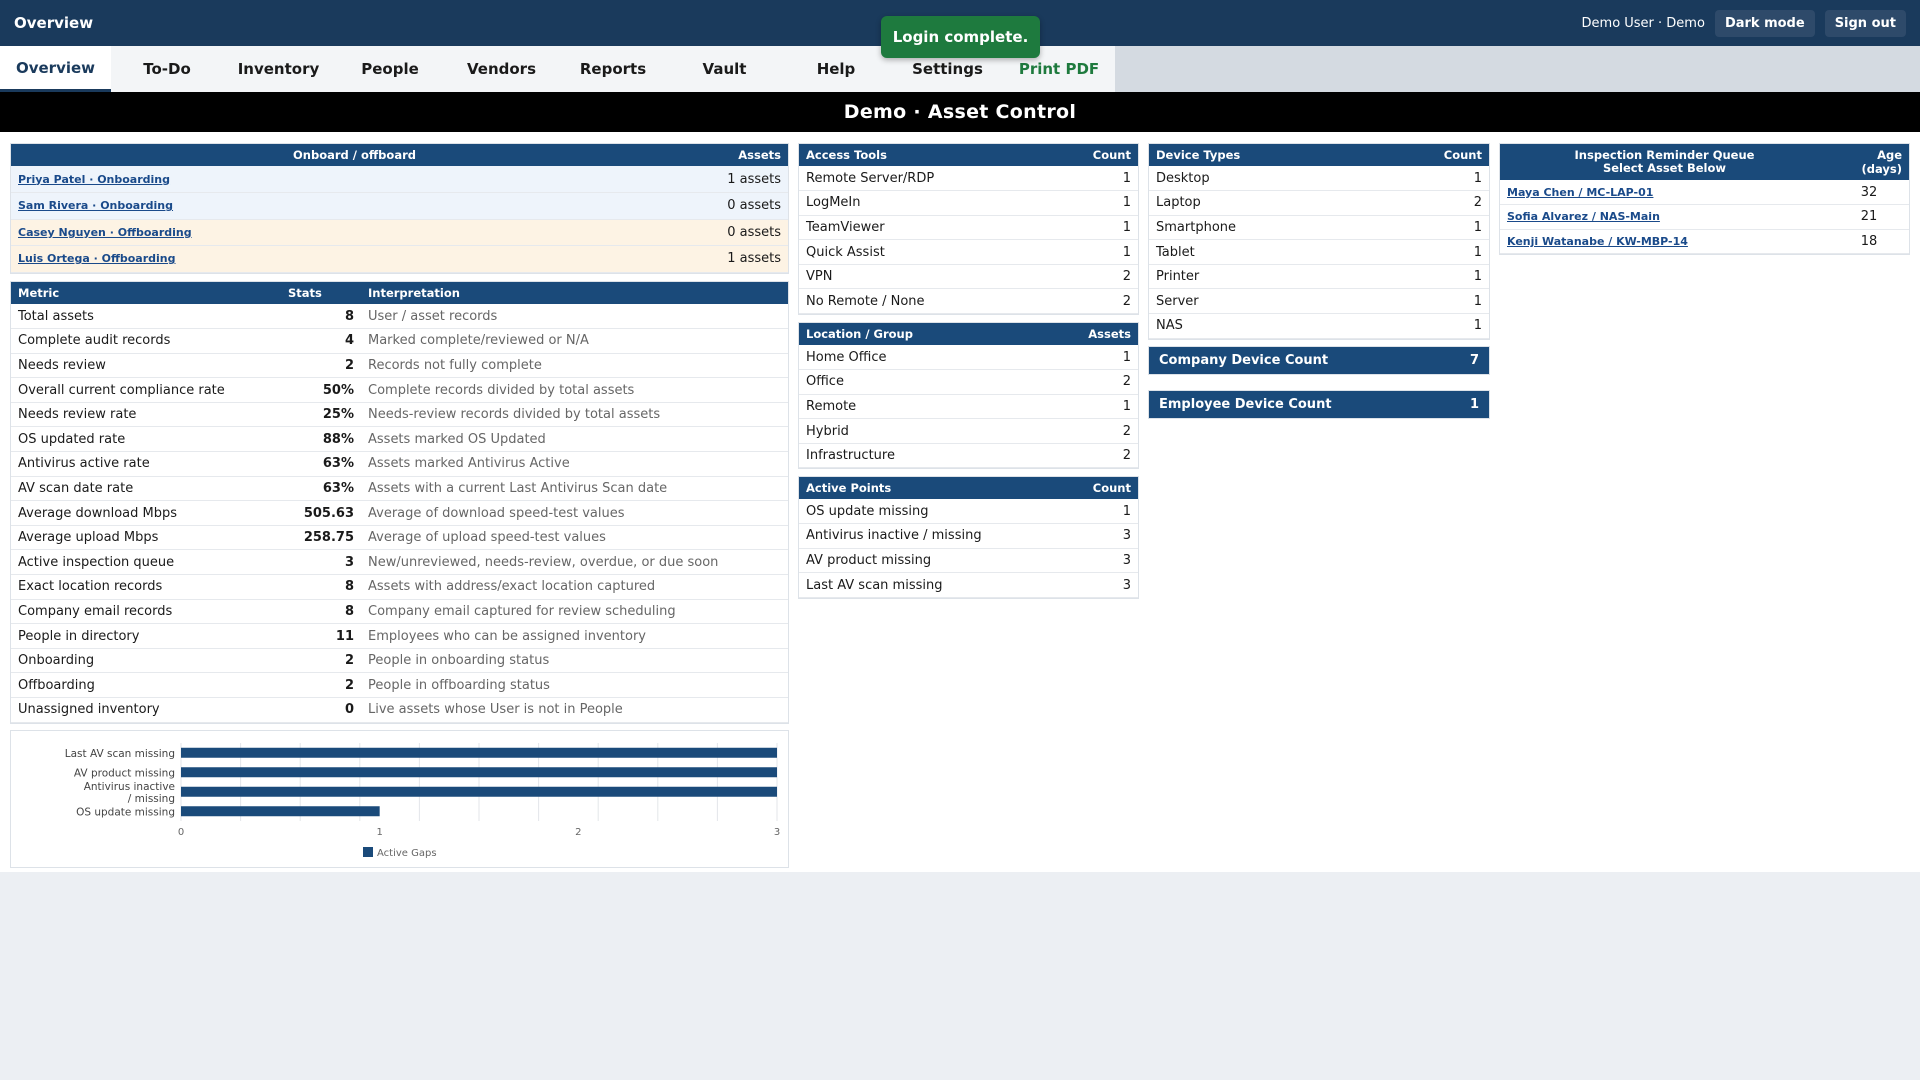 This screenshot has height=1080, width=1920. I want to click on location-count: 1, so click(1083, 358).